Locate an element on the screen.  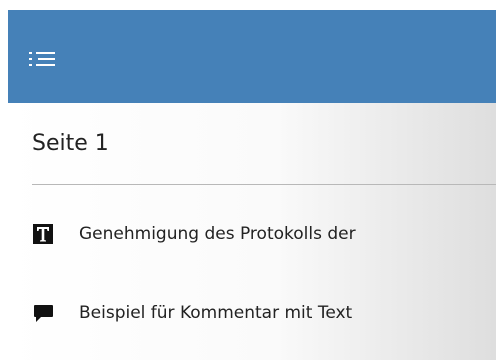
menu-button is located at coordinates (42, 59).